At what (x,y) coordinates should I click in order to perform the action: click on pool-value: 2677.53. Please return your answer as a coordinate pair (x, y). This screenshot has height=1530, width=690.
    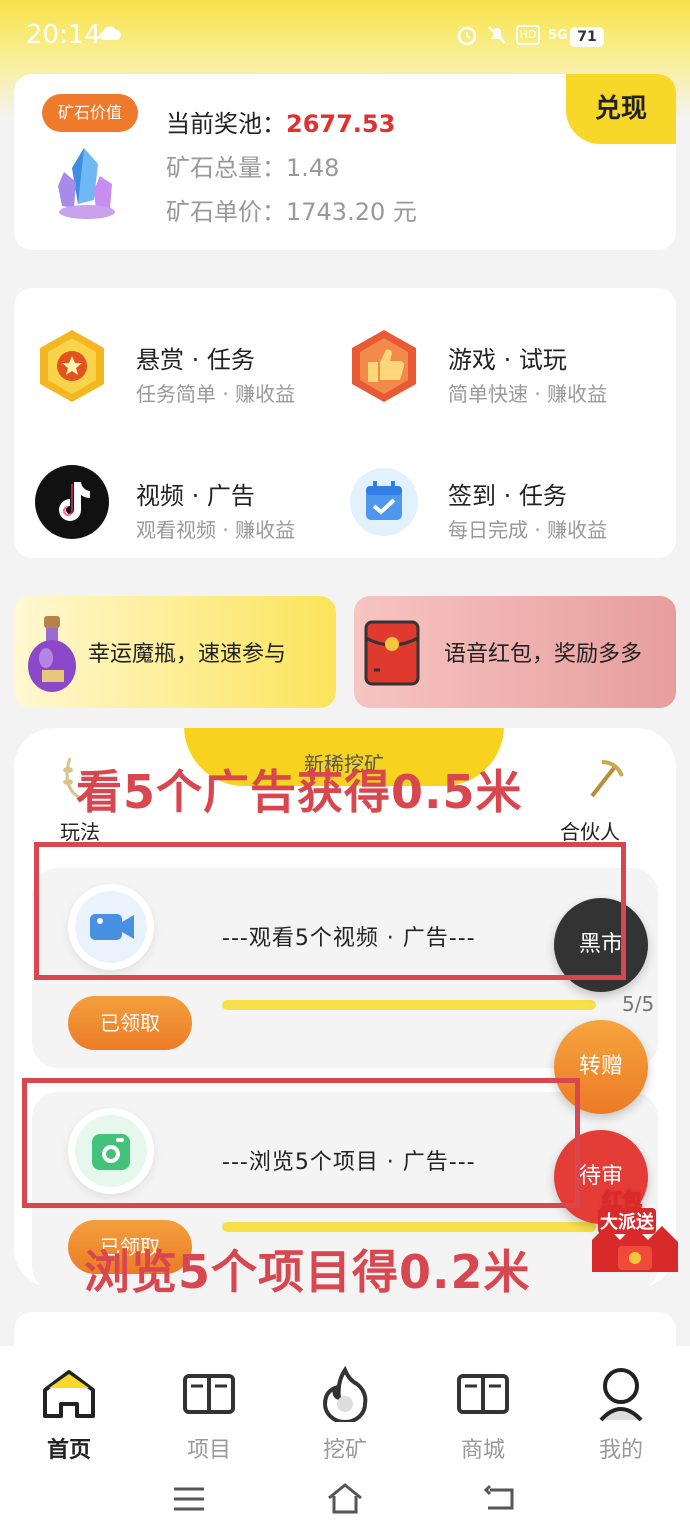
    Looking at the image, I should click on (341, 124).